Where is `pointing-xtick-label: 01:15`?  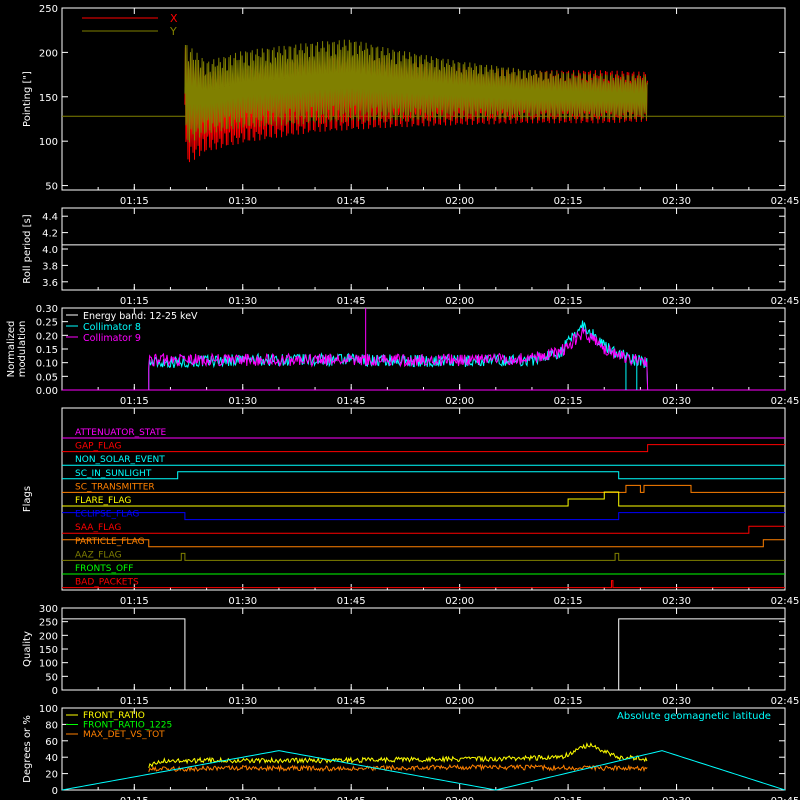
pointing-xtick-label: 01:15 is located at coordinates (134, 201).